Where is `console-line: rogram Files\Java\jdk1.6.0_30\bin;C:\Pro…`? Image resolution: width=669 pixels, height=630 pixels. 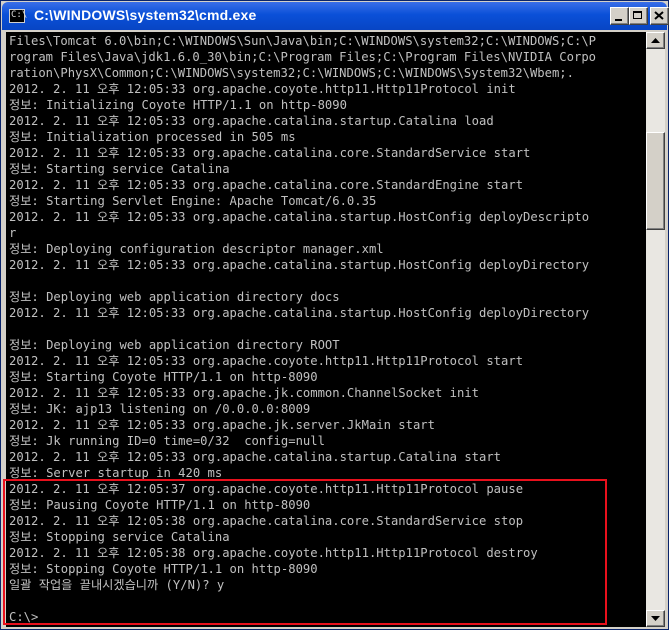
console-line: rogram Files\Java\jdk1.6.0_30\bin;C:\Pro… is located at coordinates (302, 57).